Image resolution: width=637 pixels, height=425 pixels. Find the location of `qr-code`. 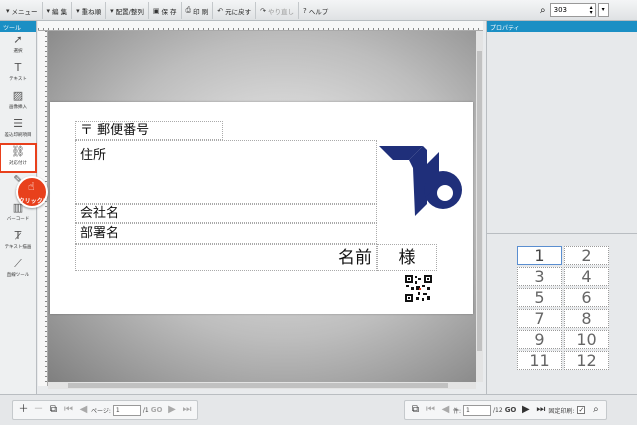

qr-code is located at coordinates (418, 288).